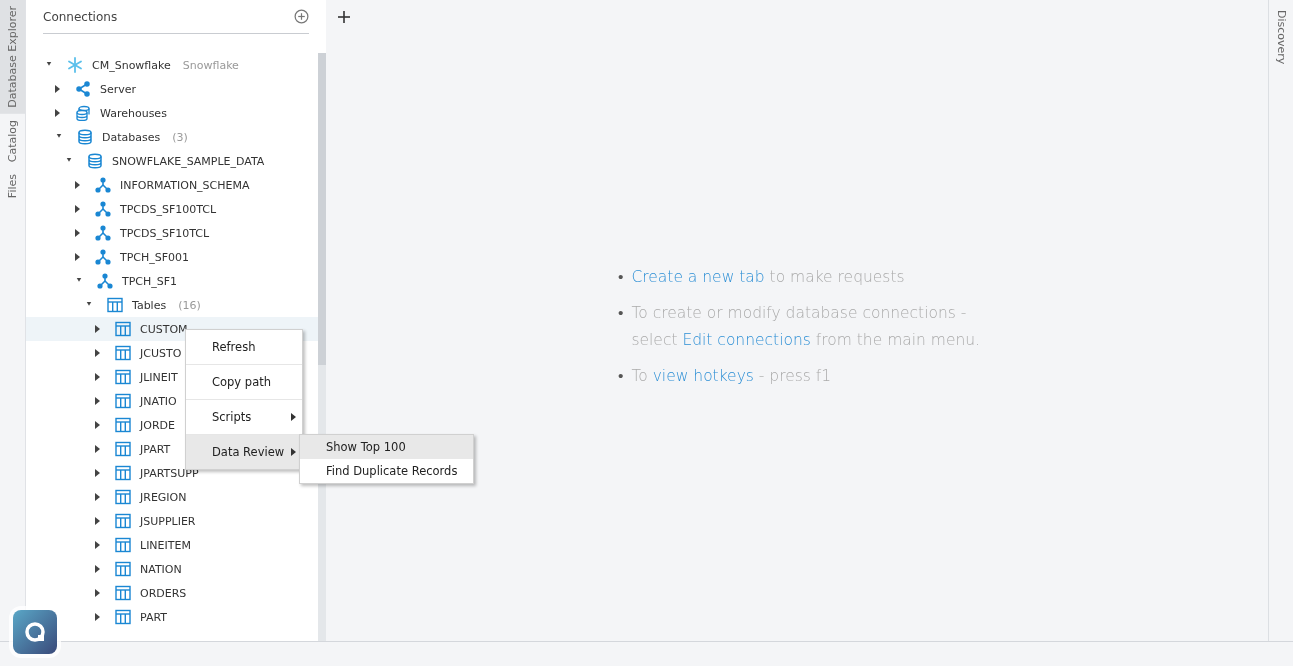 This screenshot has width=1293, height=666. I want to click on tree-item-label: TPCH_SF001, so click(155, 257).